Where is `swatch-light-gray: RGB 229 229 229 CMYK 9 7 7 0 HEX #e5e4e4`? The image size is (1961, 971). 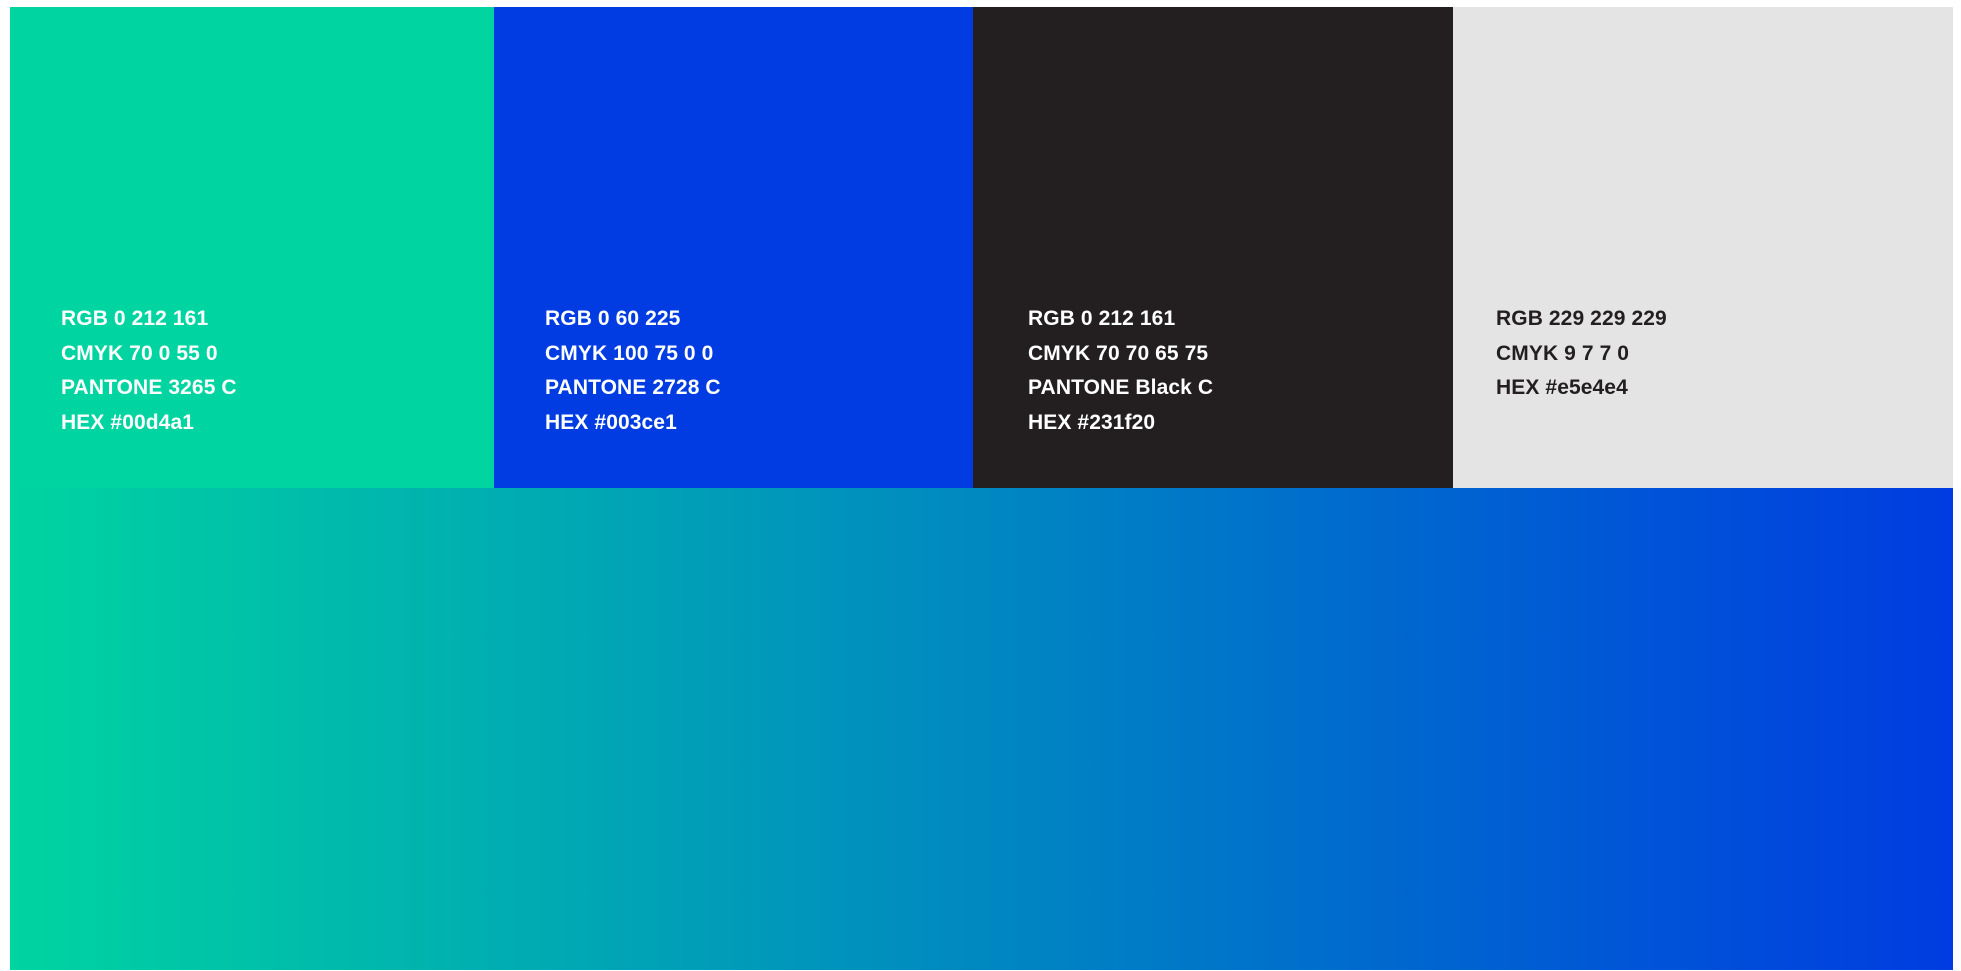 swatch-light-gray: RGB 229 229 229 CMYK 9 7 7 0 HEX #e5e4e4 is located at coordinates (1703, 247).